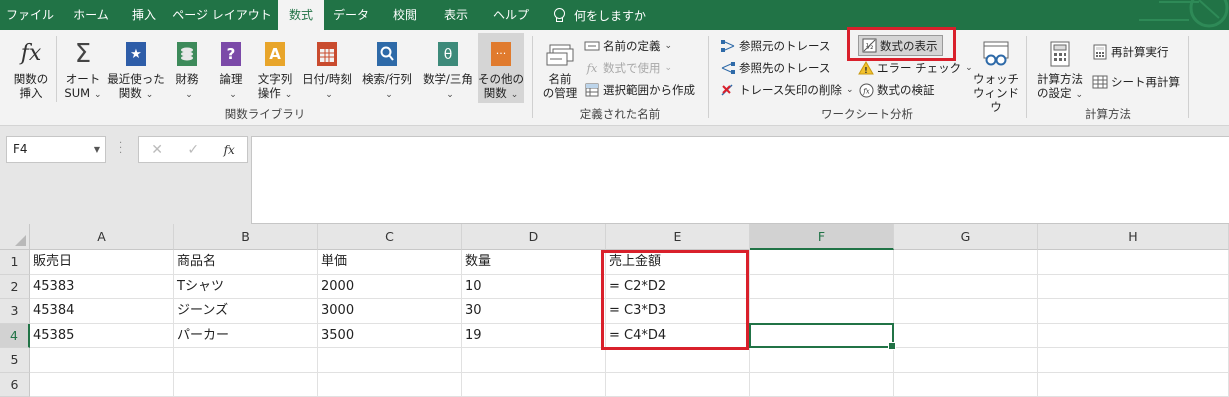 The width and height of the screenshot is (1229, 397). I want to click on cell-g5, so click(966, 360).